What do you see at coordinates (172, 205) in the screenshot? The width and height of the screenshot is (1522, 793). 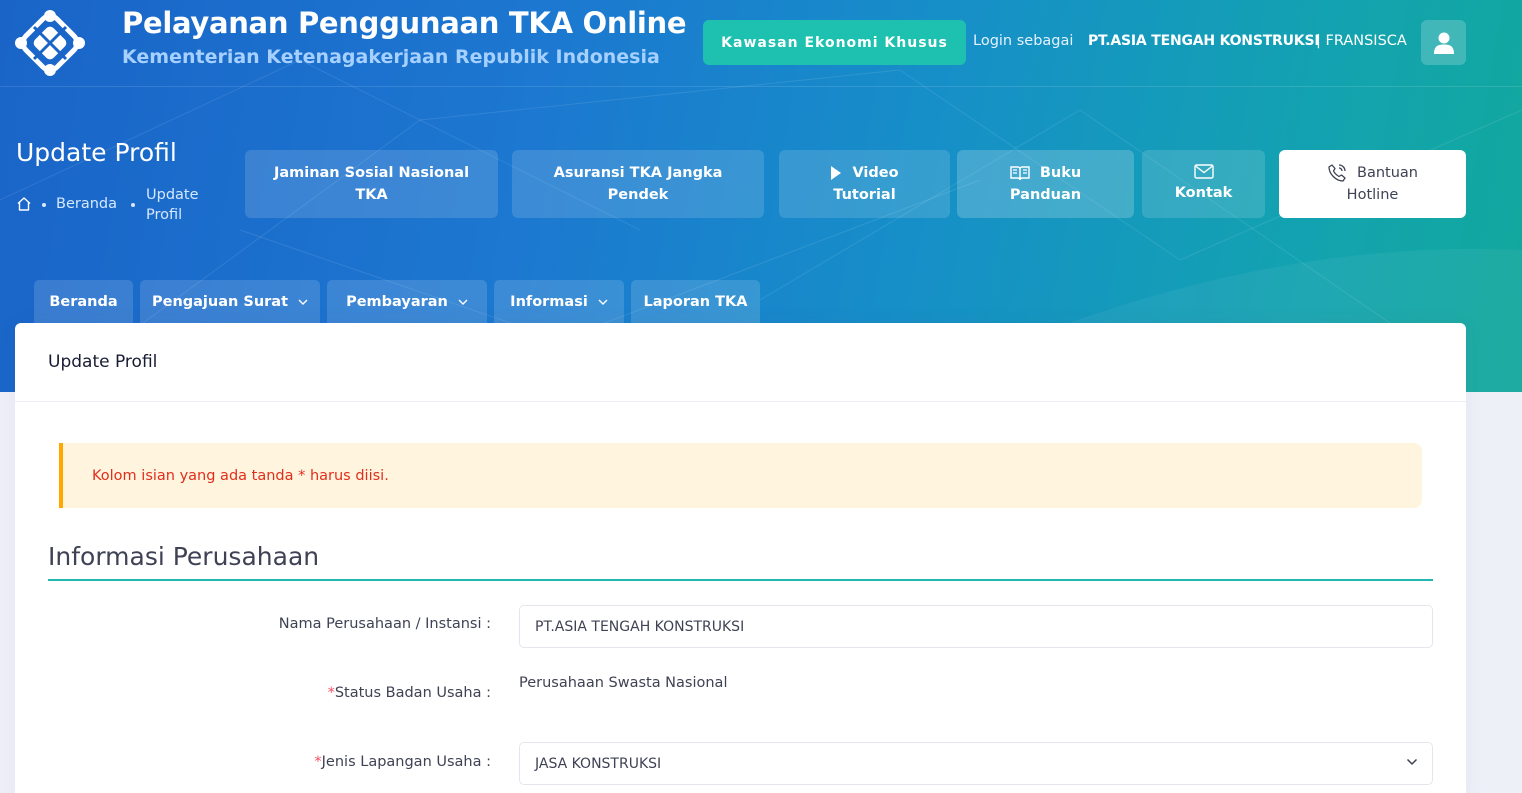 I see `breadcrumb-current: Update Profil` at bounding box center [172, 205].